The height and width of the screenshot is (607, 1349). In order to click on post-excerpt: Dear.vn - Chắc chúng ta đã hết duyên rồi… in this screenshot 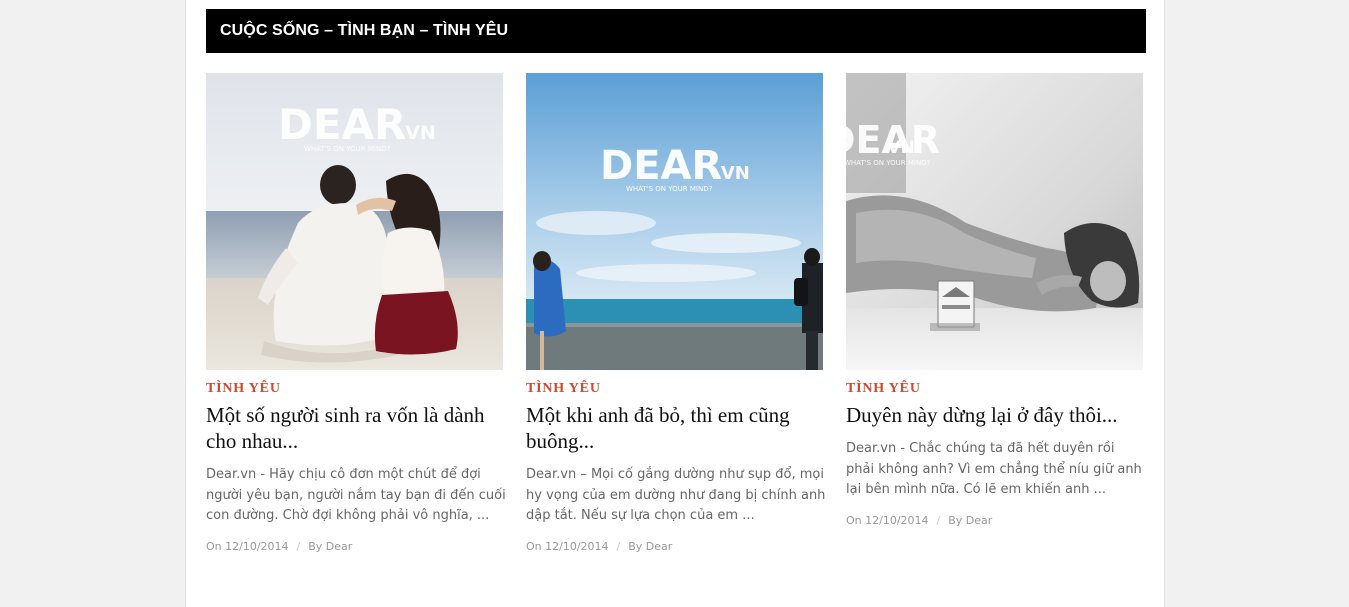, I will do `click(994, 469)`.